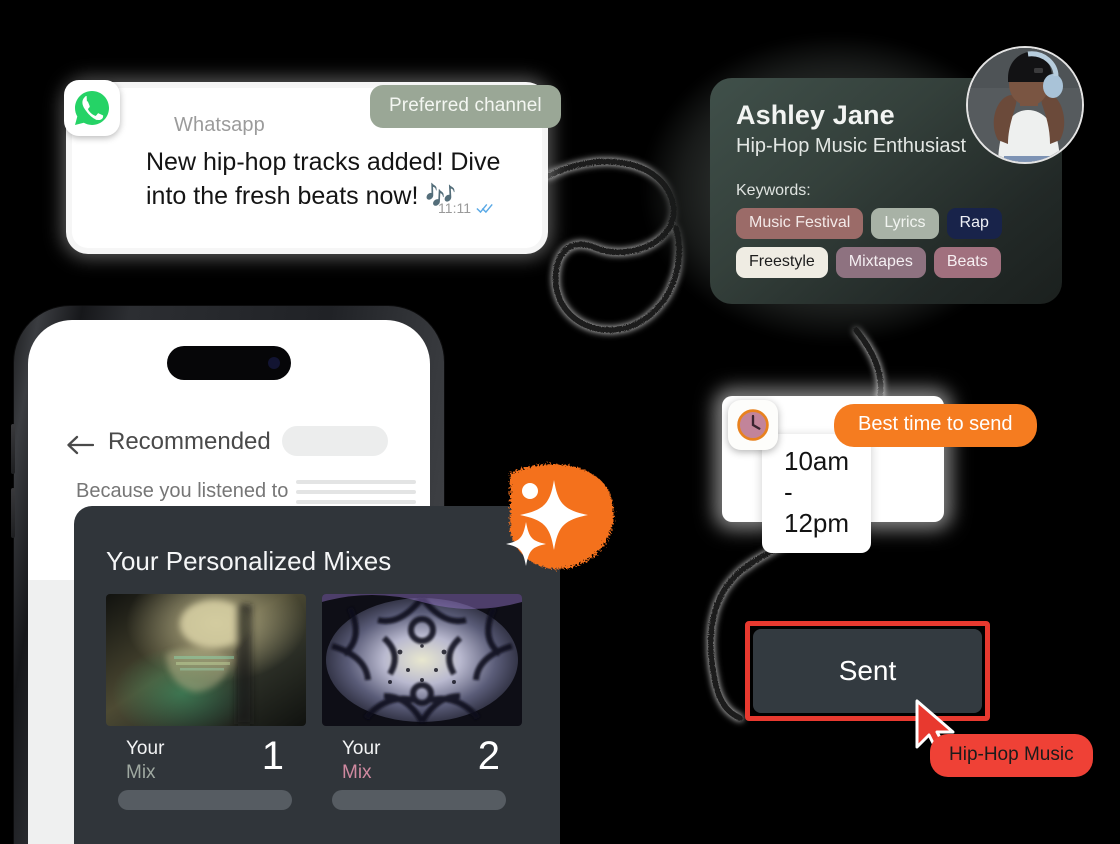  Describe the element at coordinates (13, 449) in the screenshot. I see `phone-volume-up-button` at that location.